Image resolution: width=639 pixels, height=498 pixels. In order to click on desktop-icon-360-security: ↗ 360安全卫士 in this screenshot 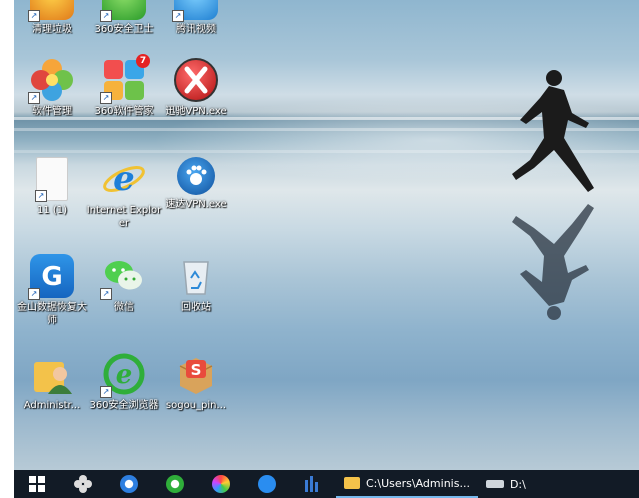, I will do `click(124, 18)`.